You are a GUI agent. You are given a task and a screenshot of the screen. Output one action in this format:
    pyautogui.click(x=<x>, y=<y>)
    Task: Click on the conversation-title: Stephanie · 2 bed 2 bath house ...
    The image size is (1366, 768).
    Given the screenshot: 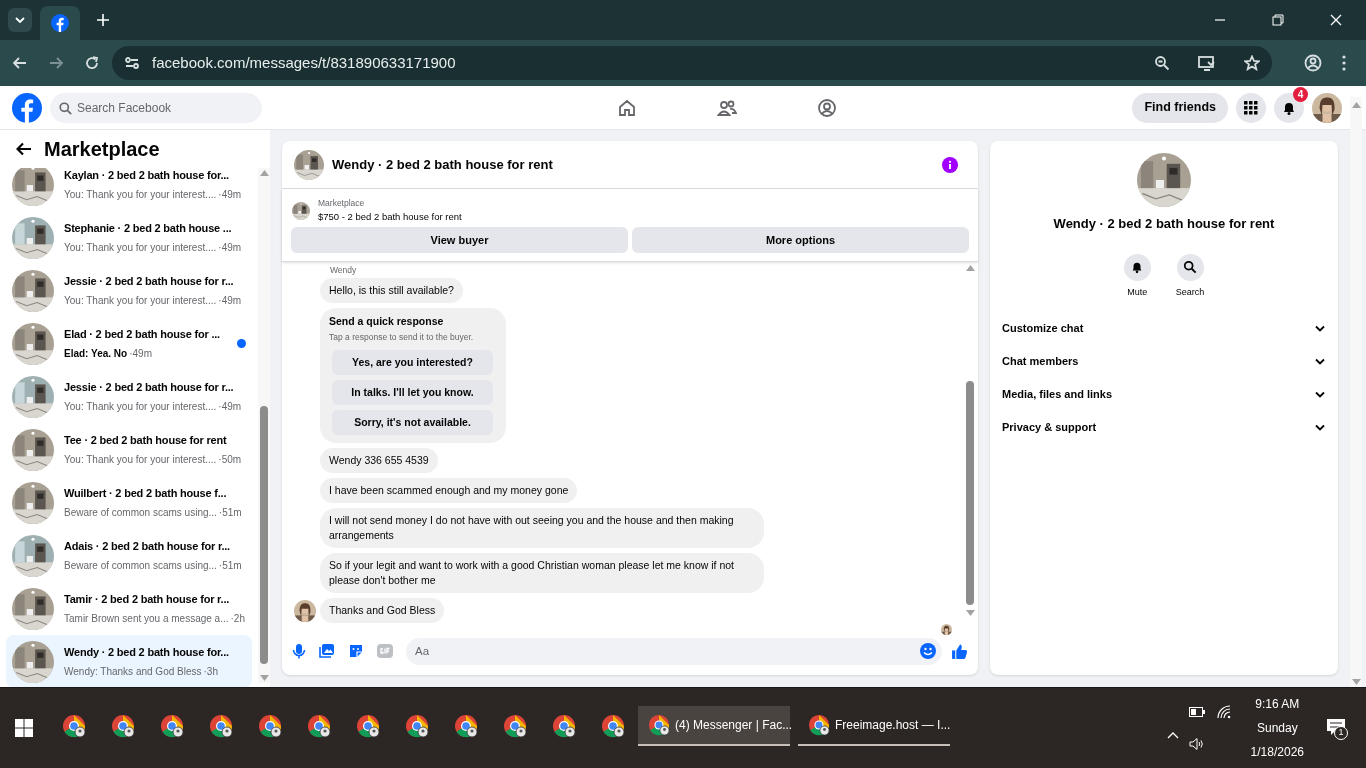 What is the action you would take?
    pyautogui.click(x=148, y=229)
    